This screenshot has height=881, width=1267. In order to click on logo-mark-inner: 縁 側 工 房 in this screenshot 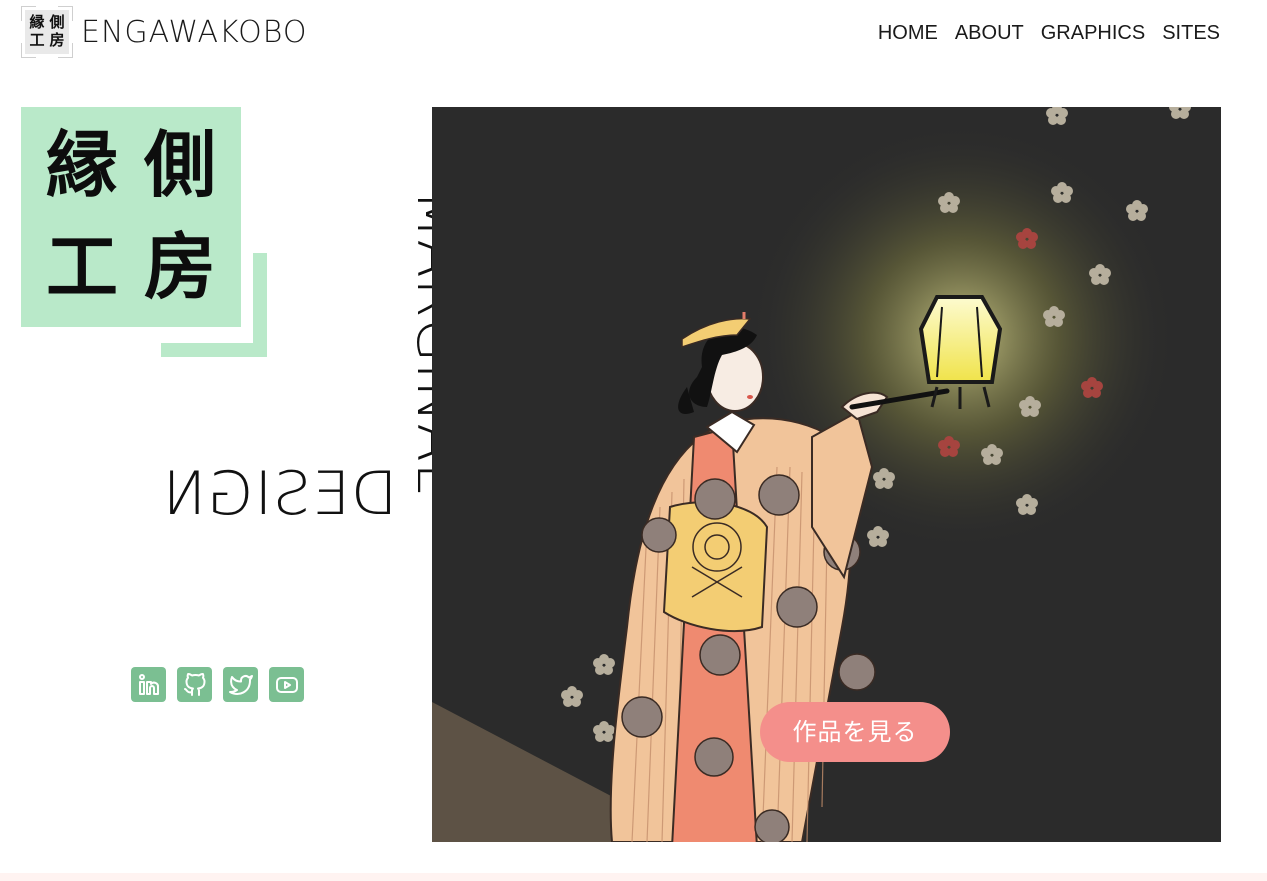, I will do `click(47, 32)`.